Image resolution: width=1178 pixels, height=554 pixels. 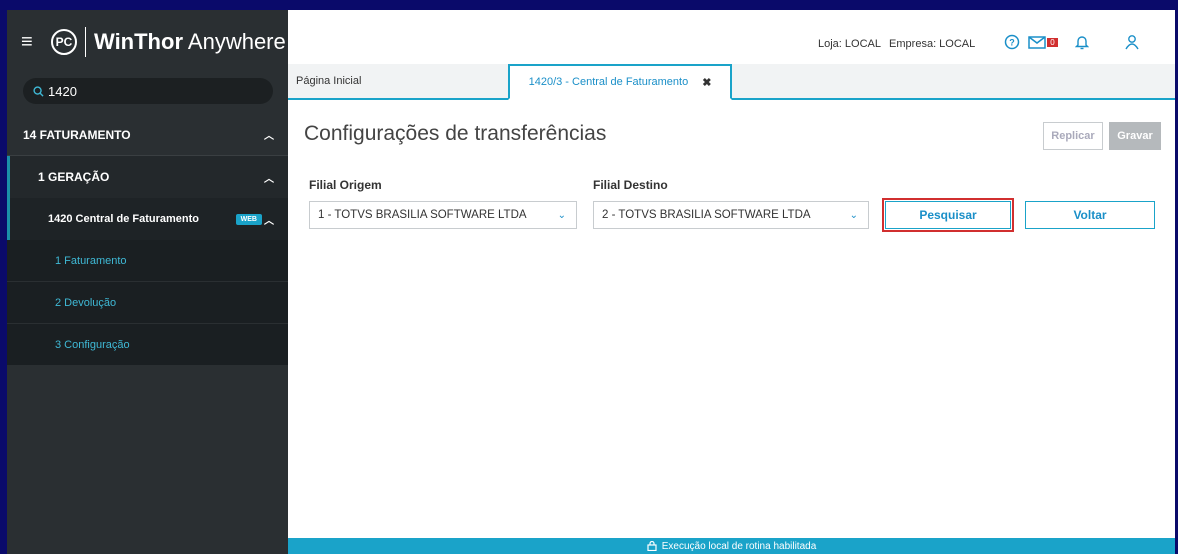 What do you see at coordinates (85, 42) in the screenshot?
I see `brand-divider` at bounding box center [85, 42].